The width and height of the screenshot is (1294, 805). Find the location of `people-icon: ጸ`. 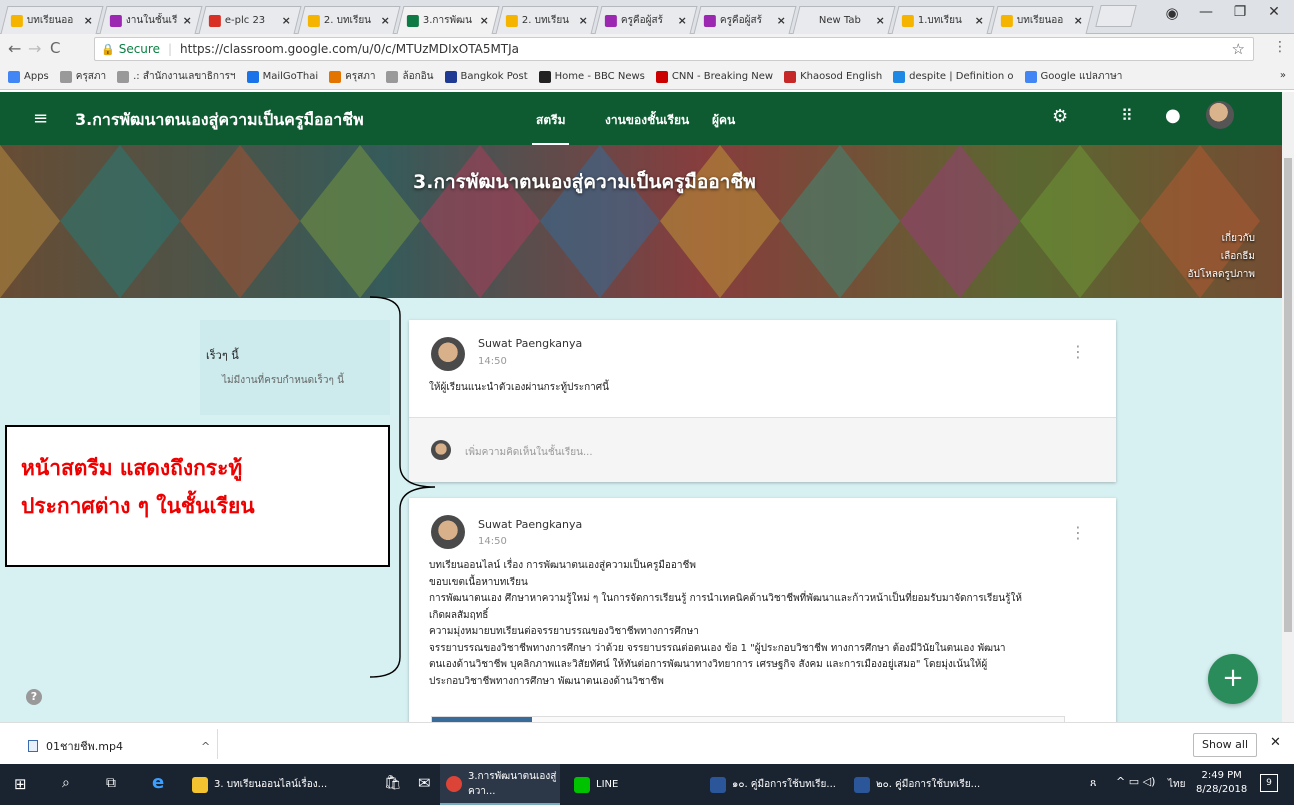

people-icon: ጸ is located at coordinates (1093, 783).